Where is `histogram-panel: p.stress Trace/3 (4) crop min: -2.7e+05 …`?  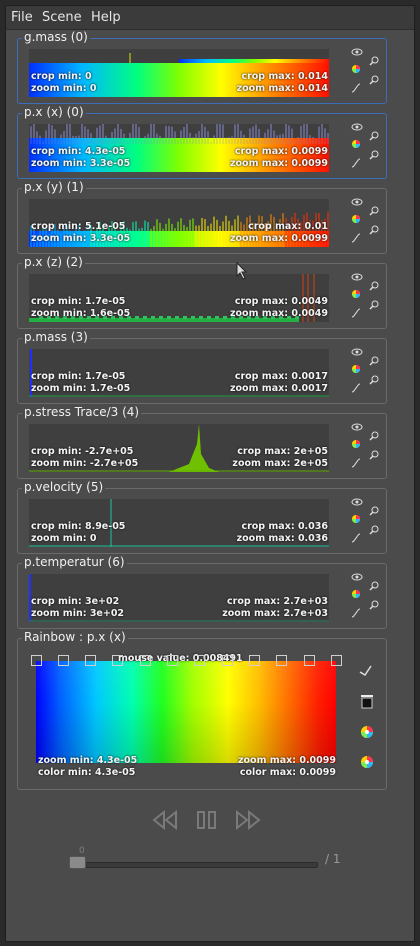 histogram-panel: p.stress Trace/3 (4) crop min: -2.7e+05 … is located at coordinates (202, 442).